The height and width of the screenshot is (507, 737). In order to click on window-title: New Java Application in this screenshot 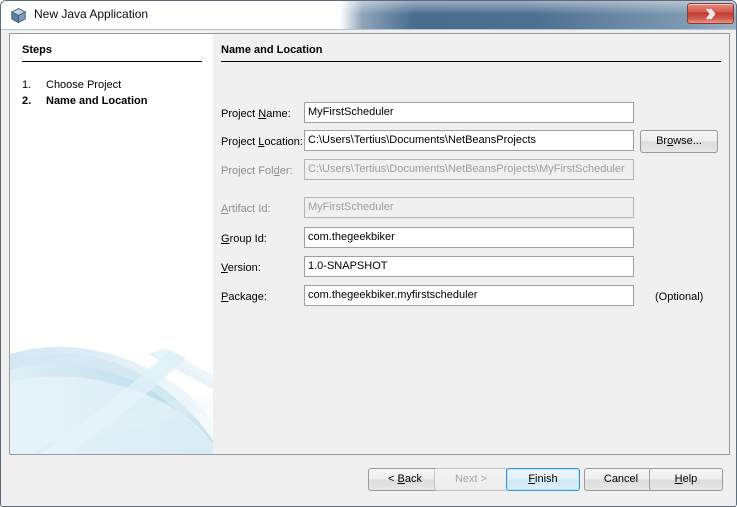, I will do `click(91, 14)`.